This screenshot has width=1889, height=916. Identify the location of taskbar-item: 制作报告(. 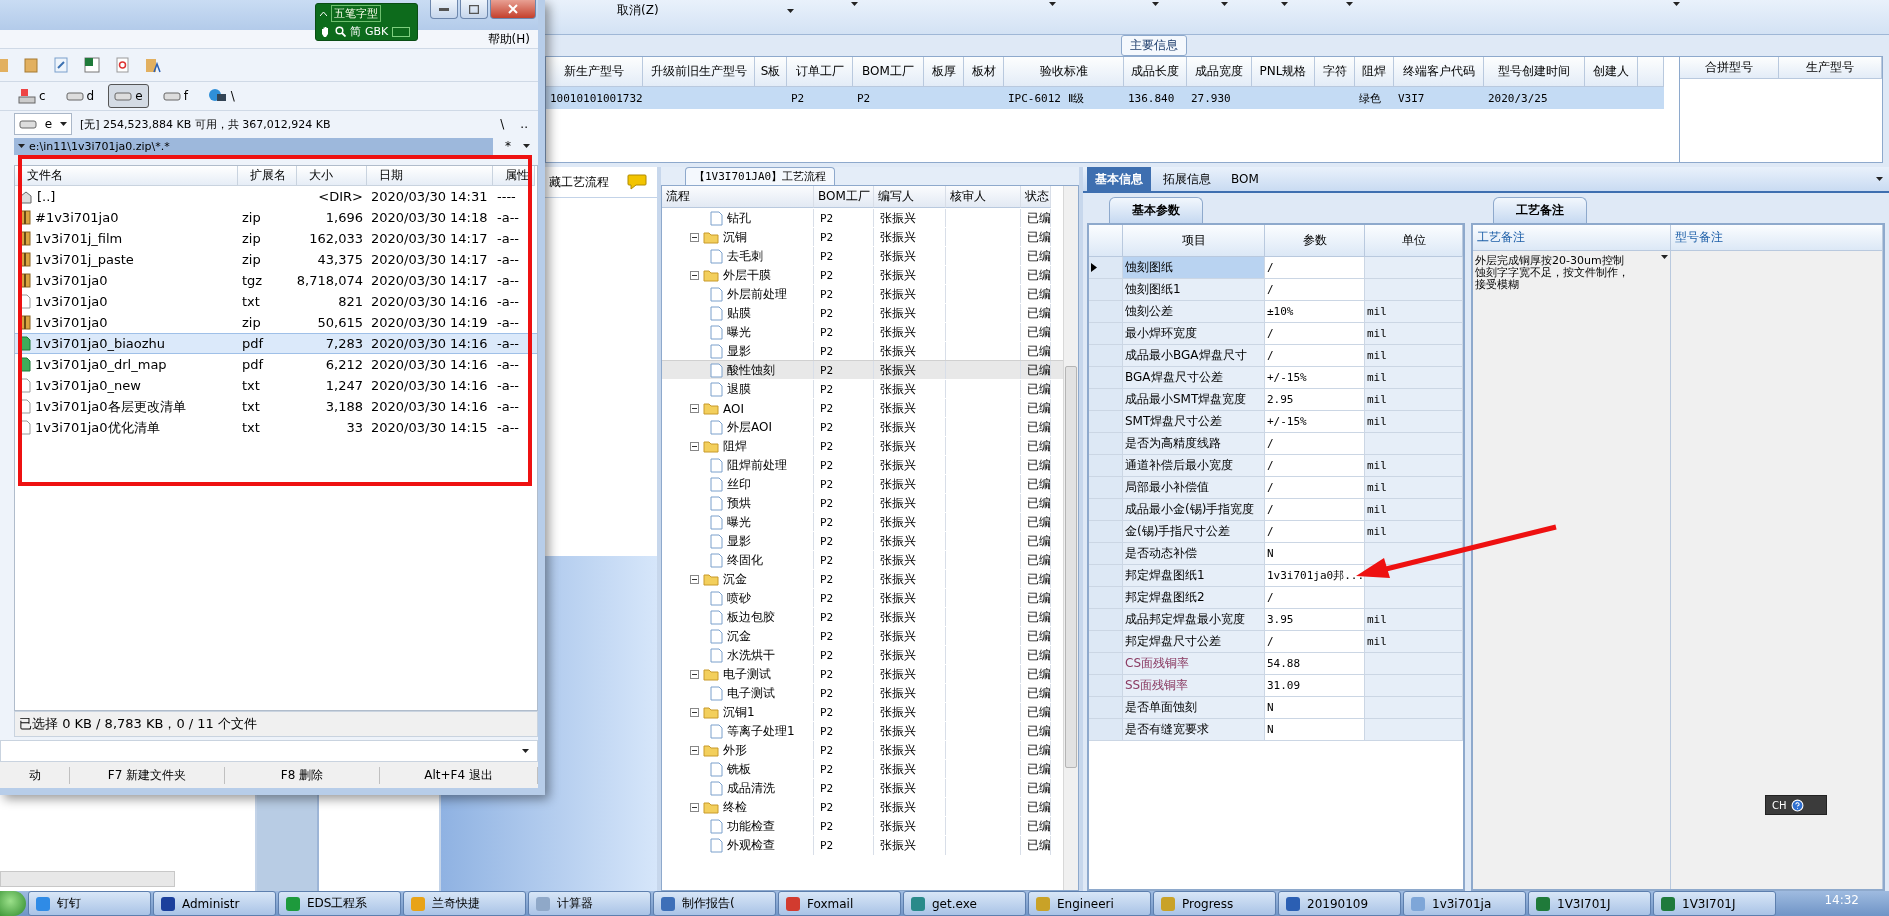
(714, 903).